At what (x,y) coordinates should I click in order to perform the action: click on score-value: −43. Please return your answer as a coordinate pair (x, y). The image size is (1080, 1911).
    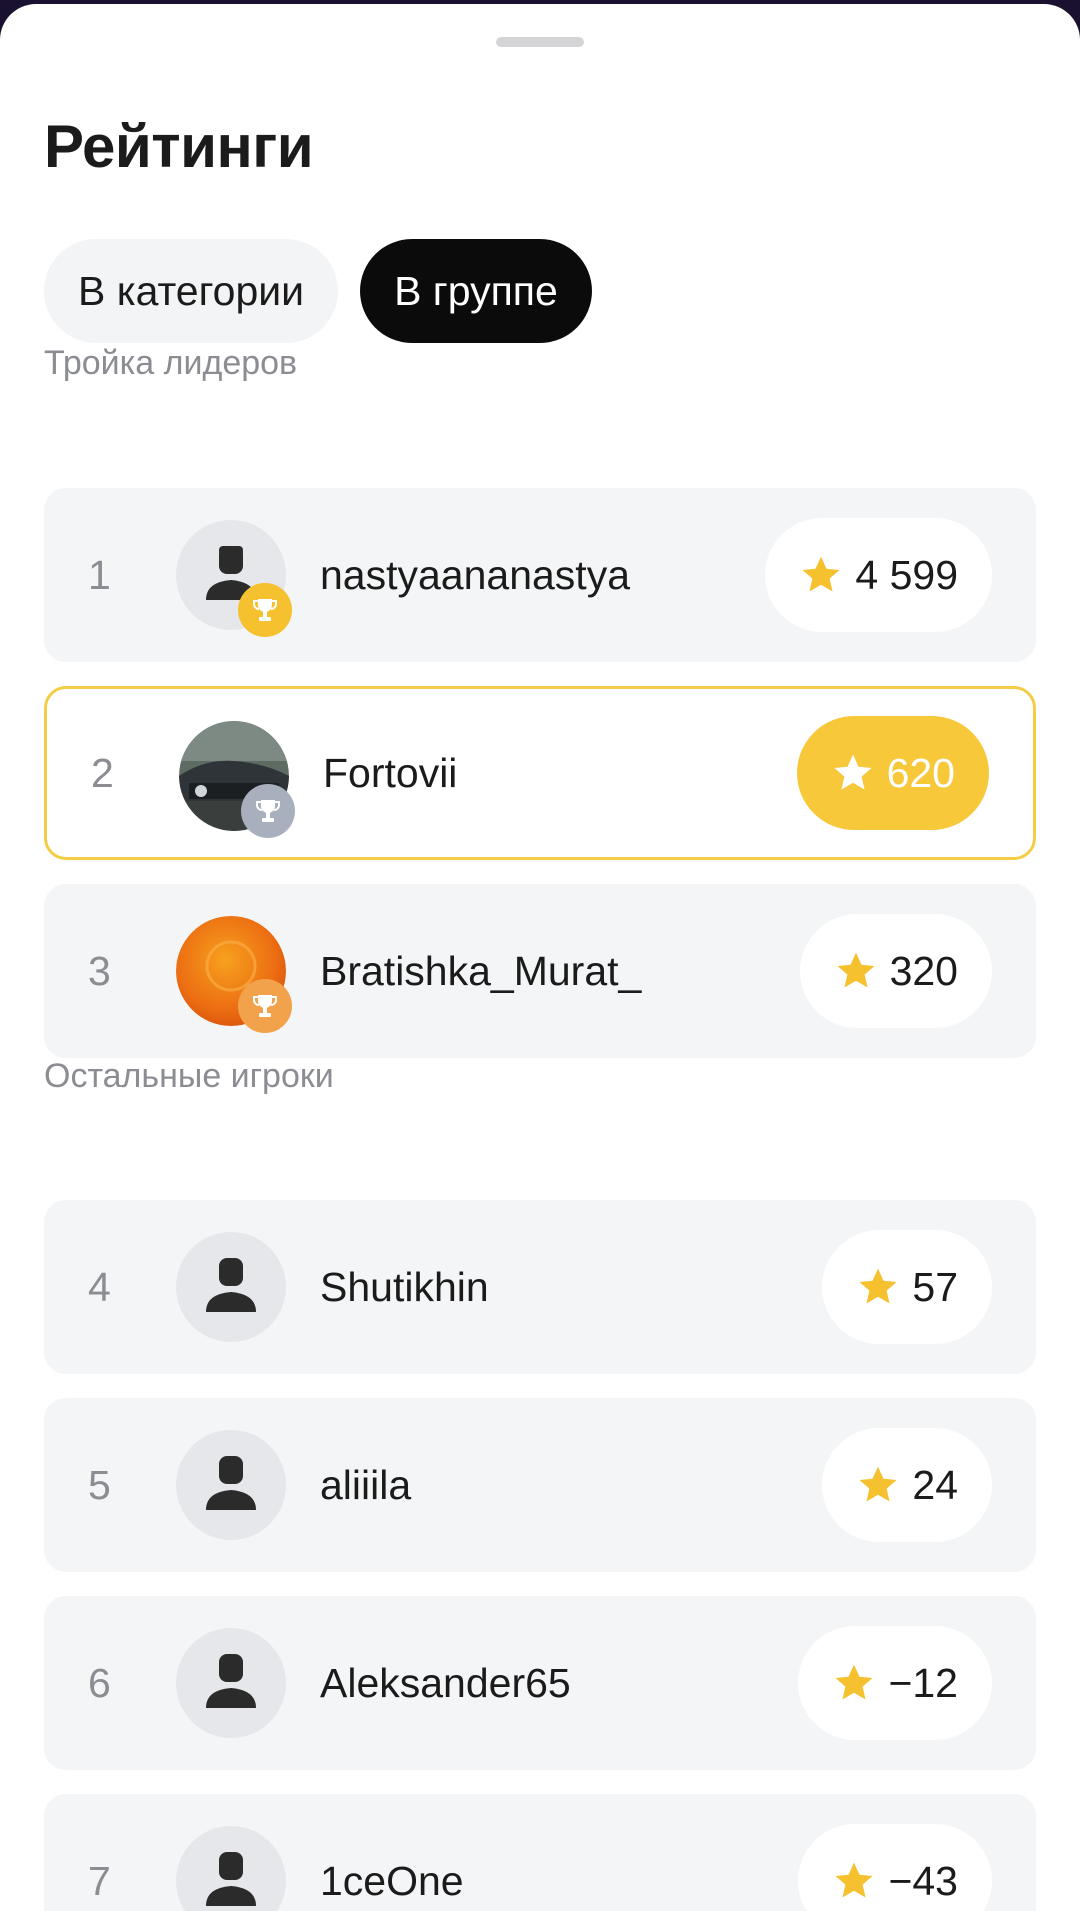
    Looking at the image, I should click on (923, 1880).